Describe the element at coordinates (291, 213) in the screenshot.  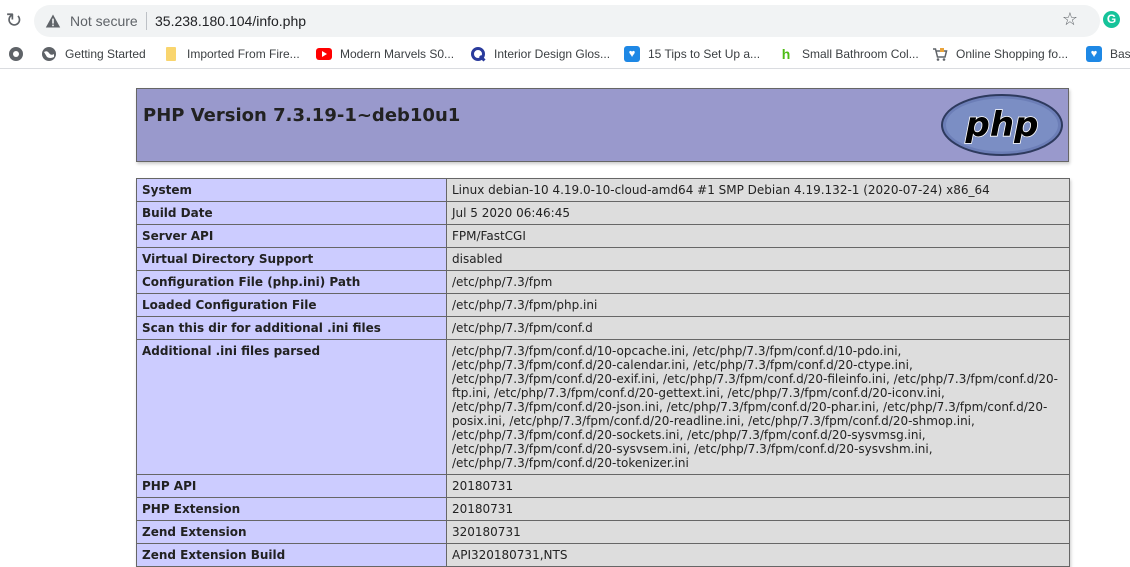
I see `row-label: Build Date` at that location.